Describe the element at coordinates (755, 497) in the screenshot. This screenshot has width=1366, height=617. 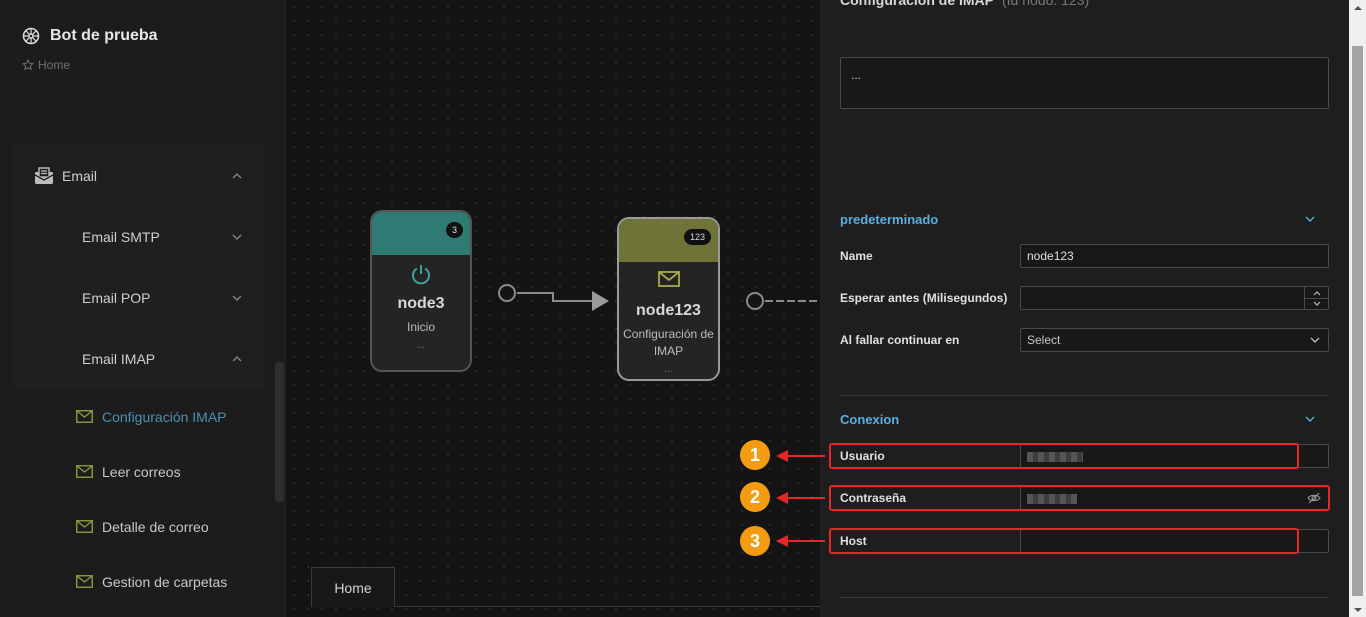
I see `annotation-number-2: 2` at that location.